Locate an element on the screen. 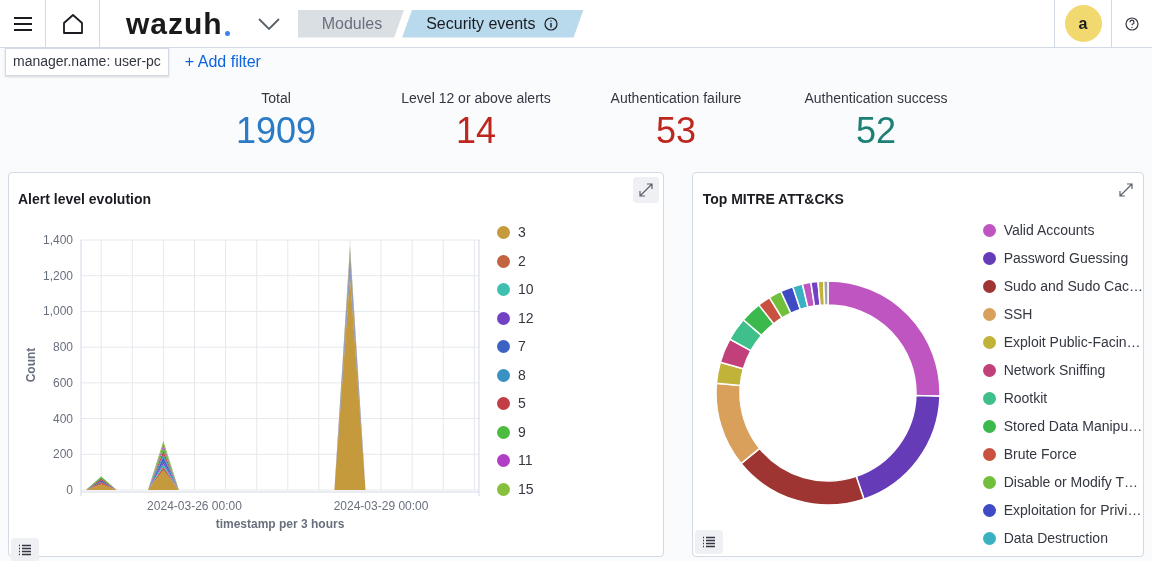 The width and height of the screenshot is (1152, 561). y-tick-label: 400 is located at coordinates (62, 418).